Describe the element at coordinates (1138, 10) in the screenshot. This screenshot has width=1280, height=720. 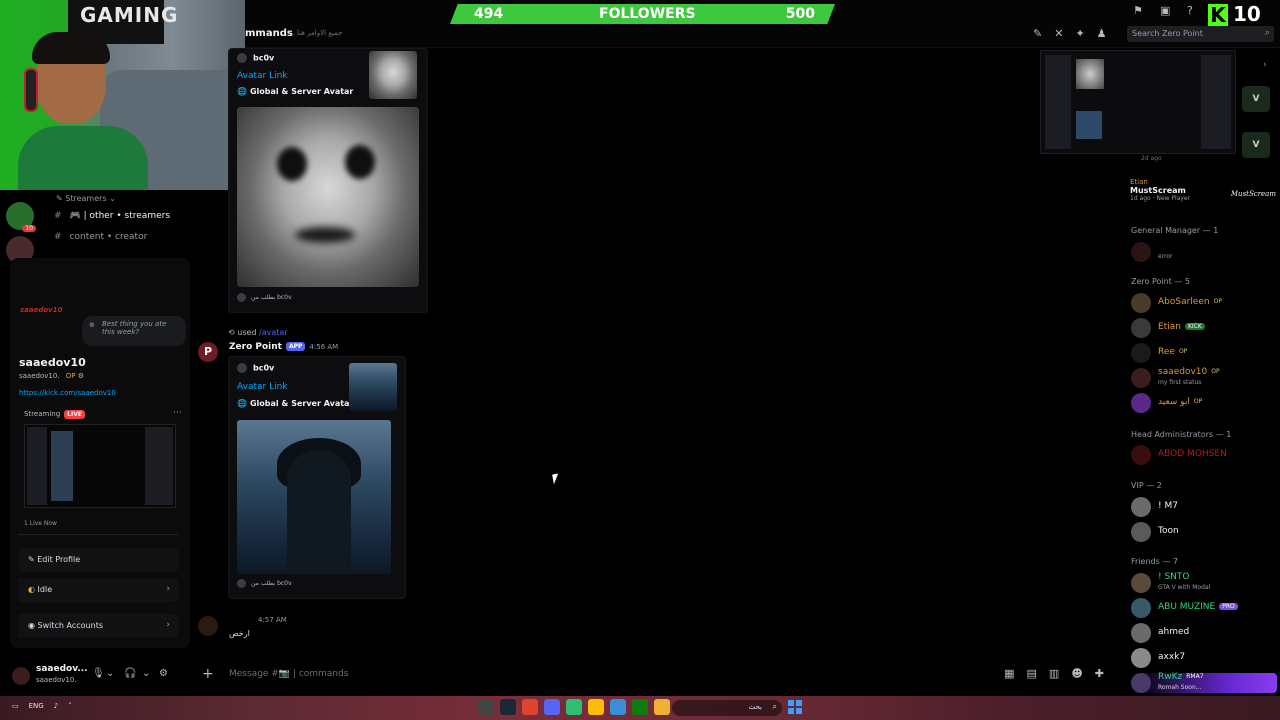
I see `inbox-icon: ⚑` at that location.